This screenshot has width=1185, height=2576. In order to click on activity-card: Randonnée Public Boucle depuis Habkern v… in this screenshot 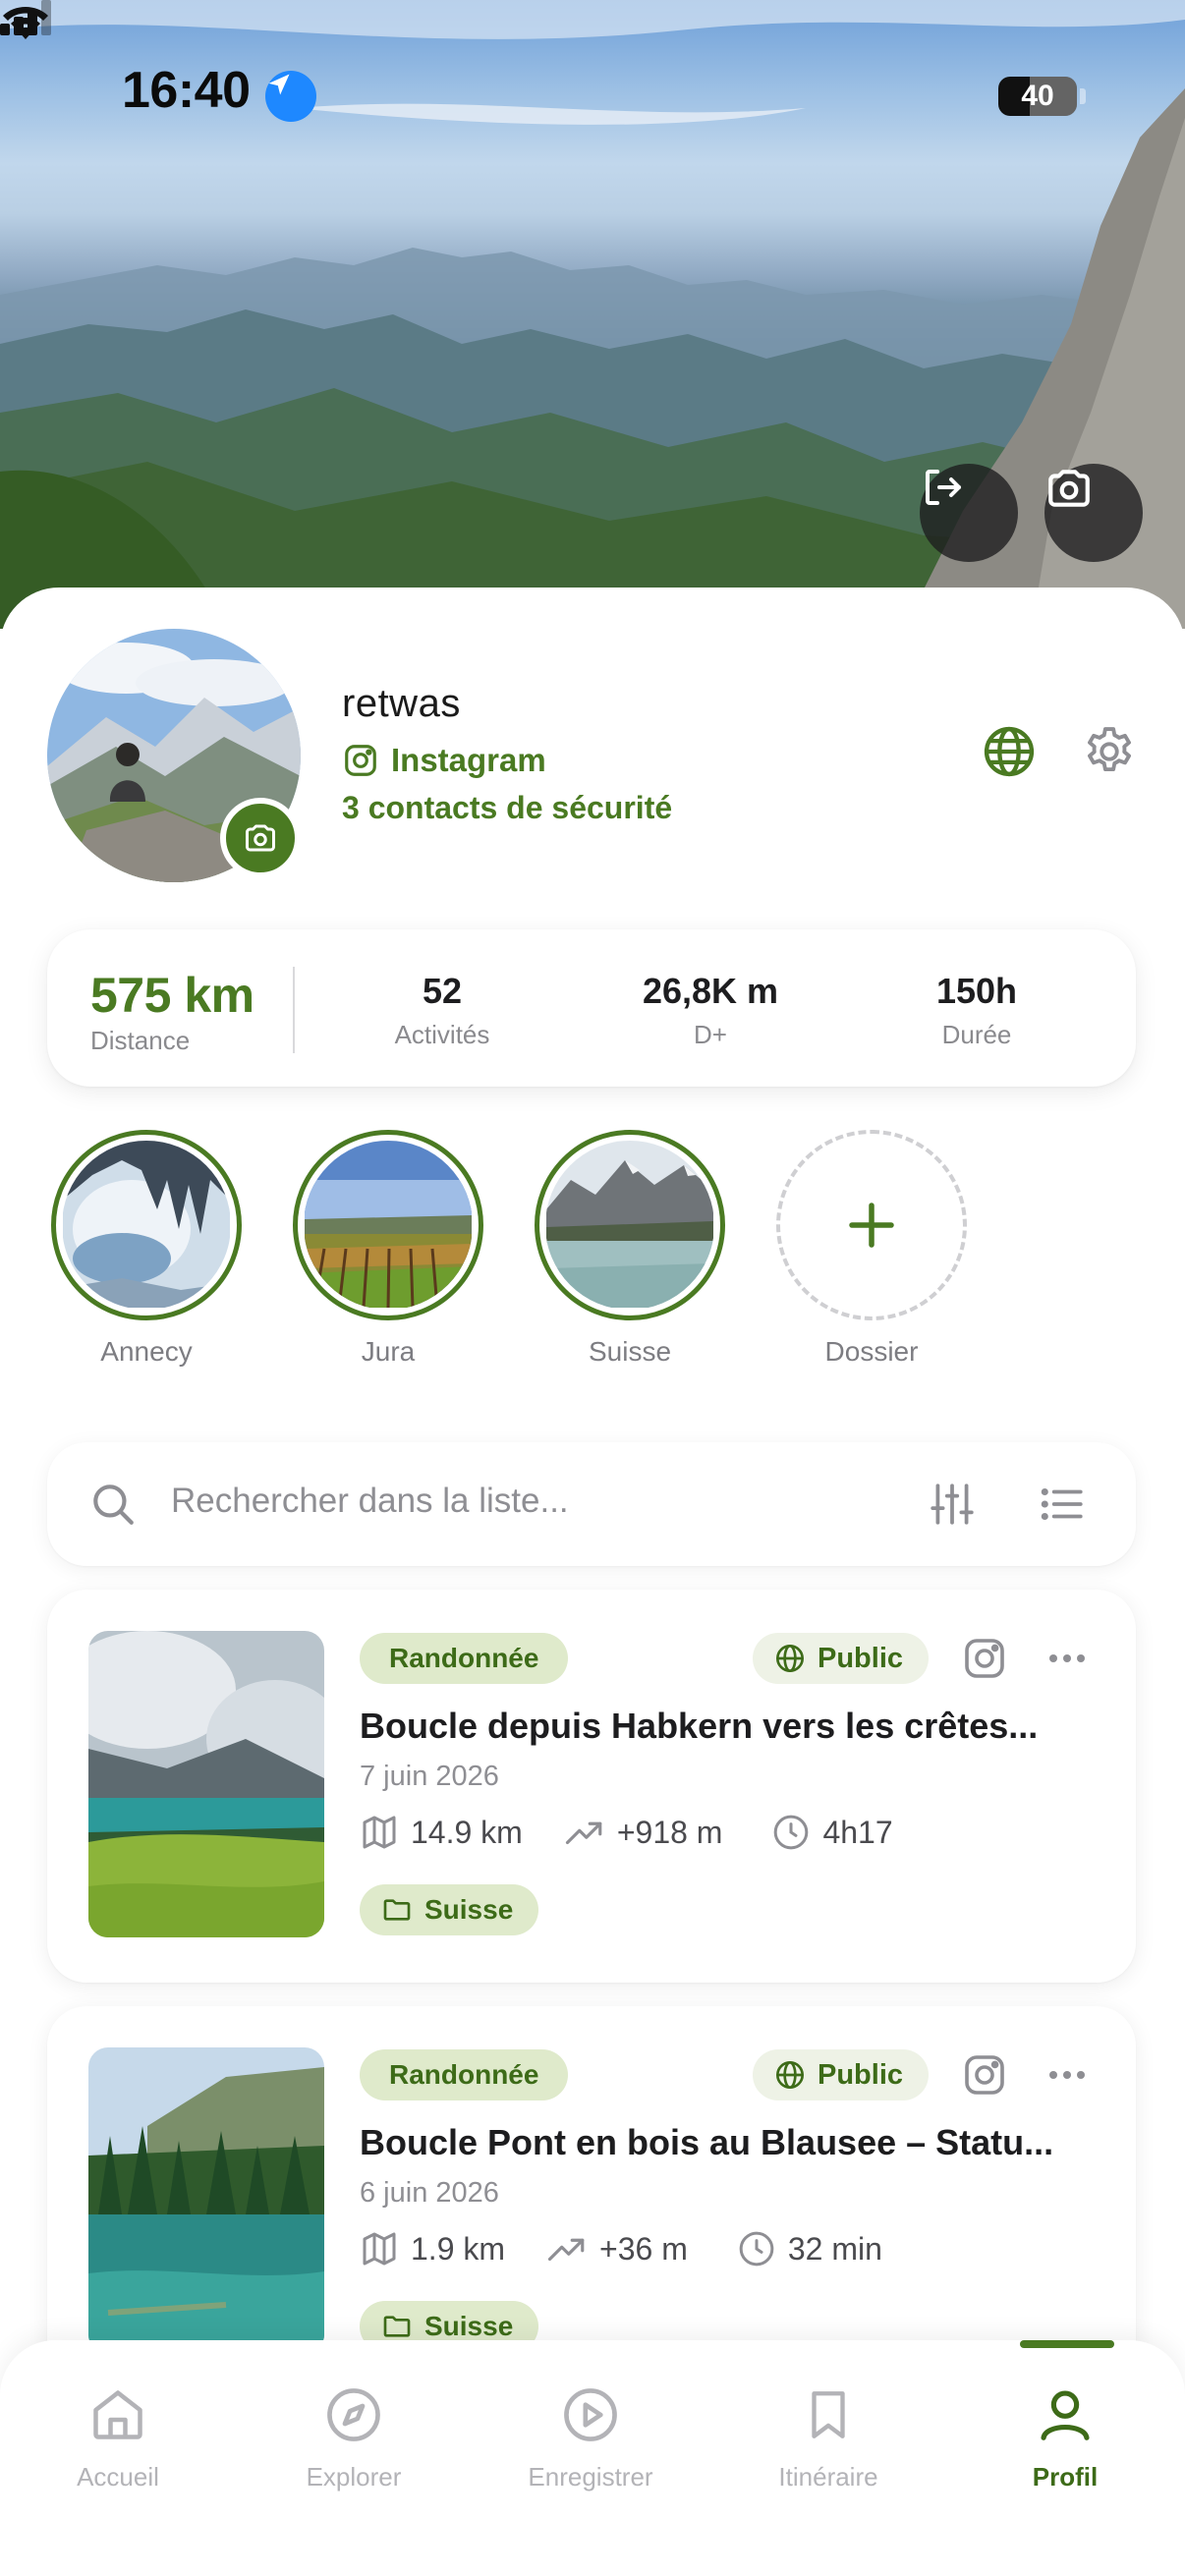, I will do `click(592, 1786)`.